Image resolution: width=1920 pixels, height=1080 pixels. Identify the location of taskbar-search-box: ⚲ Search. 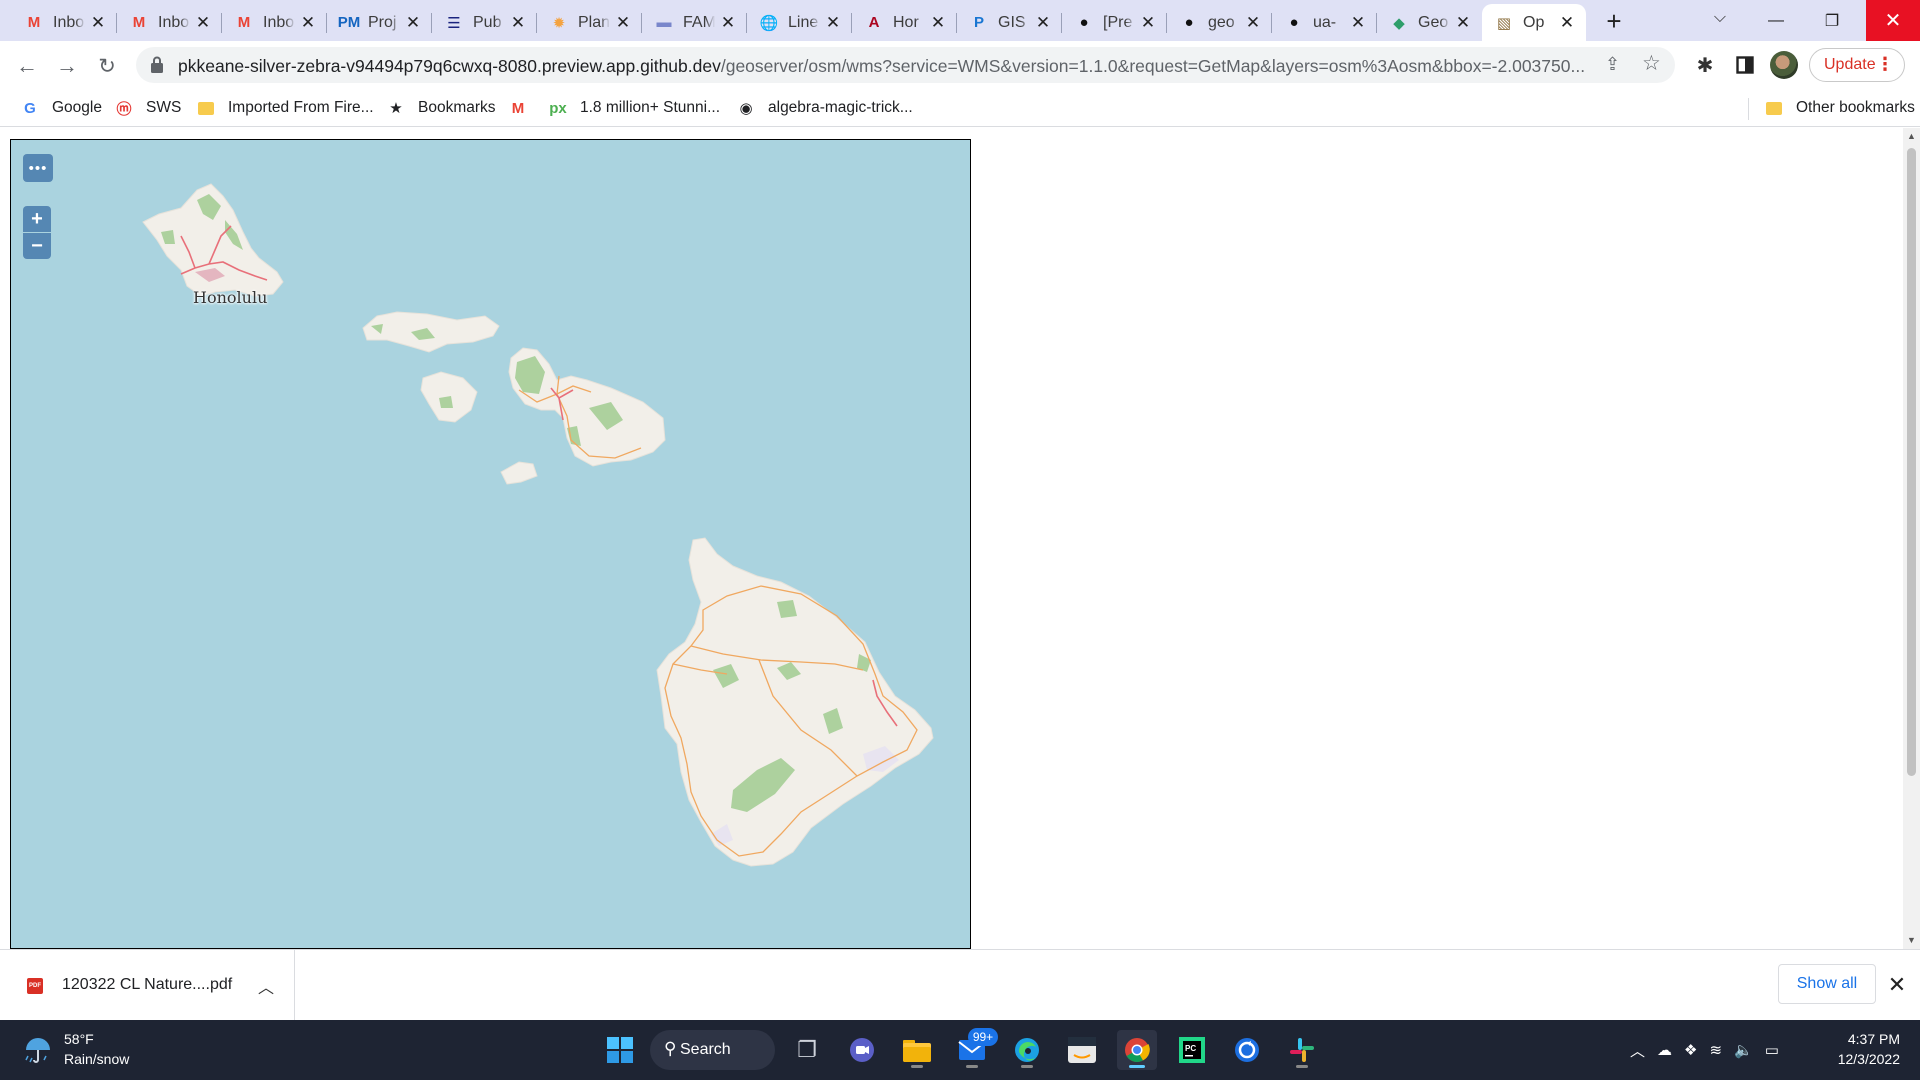
(712, 1050).